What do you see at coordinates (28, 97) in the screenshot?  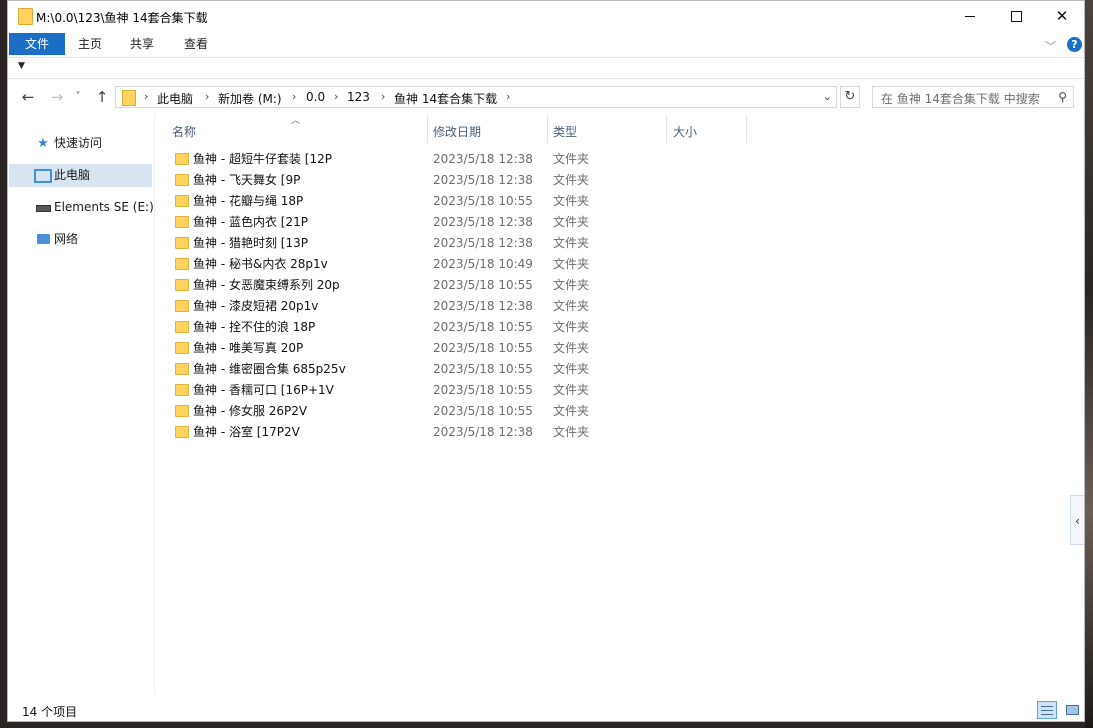 I see `back-arrow-icon: ←` at bounding box center [28, 97].